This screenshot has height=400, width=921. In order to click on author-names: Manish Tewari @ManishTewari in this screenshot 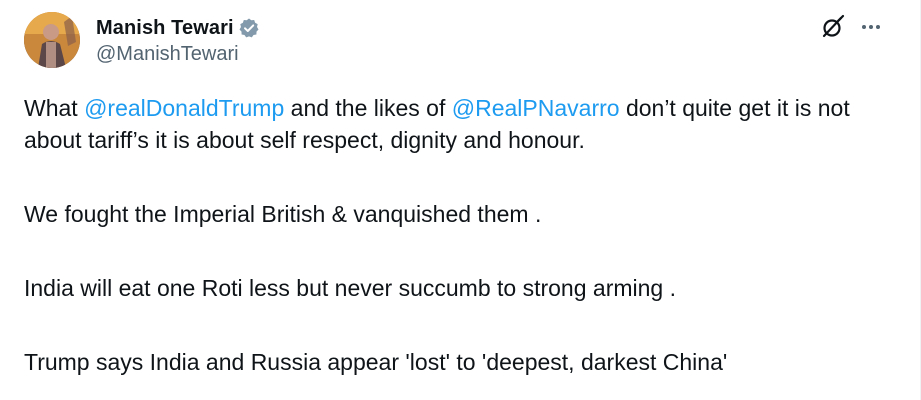, I will do `click(178, 40)`.